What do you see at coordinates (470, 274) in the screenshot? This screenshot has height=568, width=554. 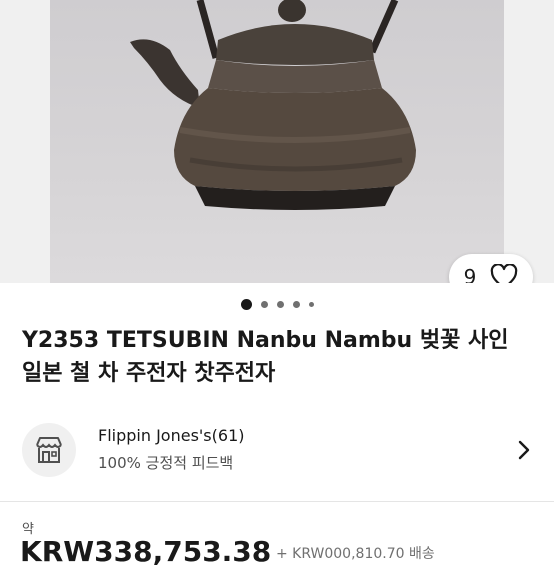 I see `like-count: 9` at bounding box center [470, 274].